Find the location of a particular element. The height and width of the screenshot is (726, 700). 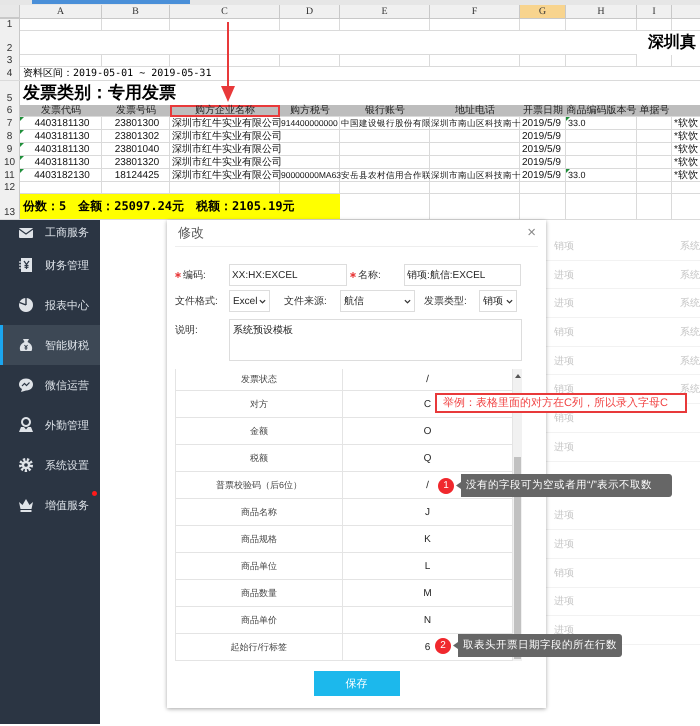

row-number: 4 is located at coordinates (10, 73).